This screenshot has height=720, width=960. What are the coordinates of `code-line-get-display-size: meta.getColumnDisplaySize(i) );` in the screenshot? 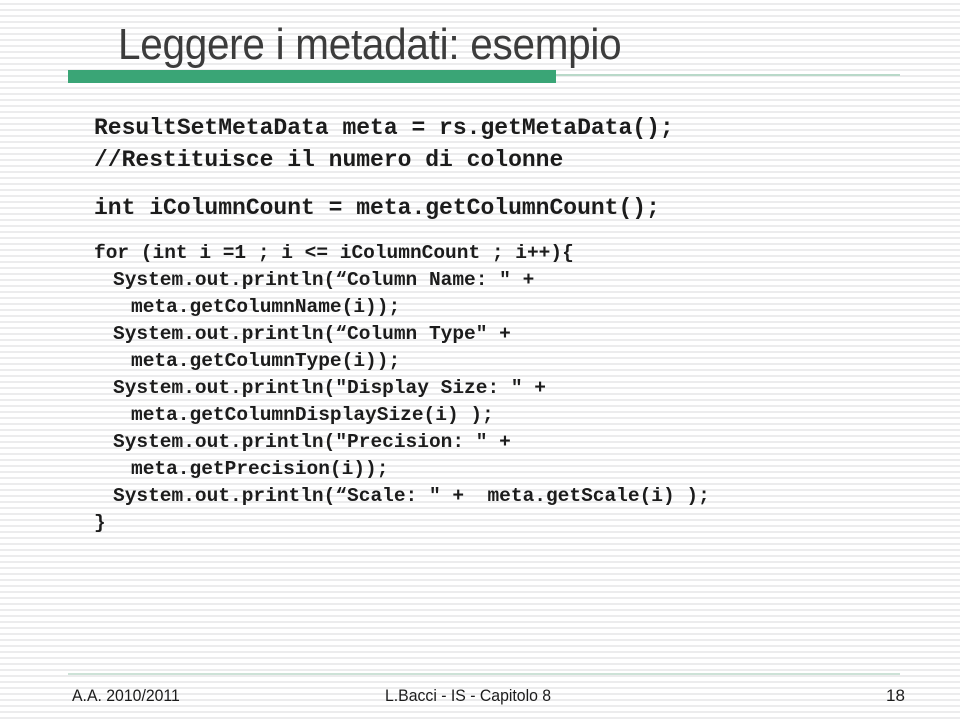 It's located at (312, 415).